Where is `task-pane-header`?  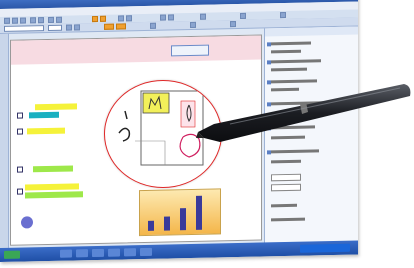
task-pane-header is located at coordinates (311, 31).